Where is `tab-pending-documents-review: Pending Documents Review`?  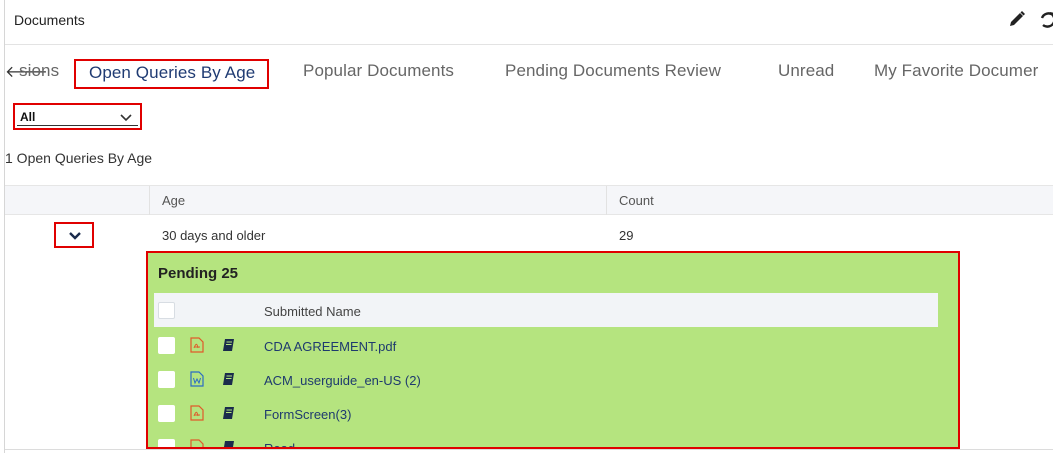 tab-pending-documents-review: Pending Documents Review is located at coordinates (613, 71).